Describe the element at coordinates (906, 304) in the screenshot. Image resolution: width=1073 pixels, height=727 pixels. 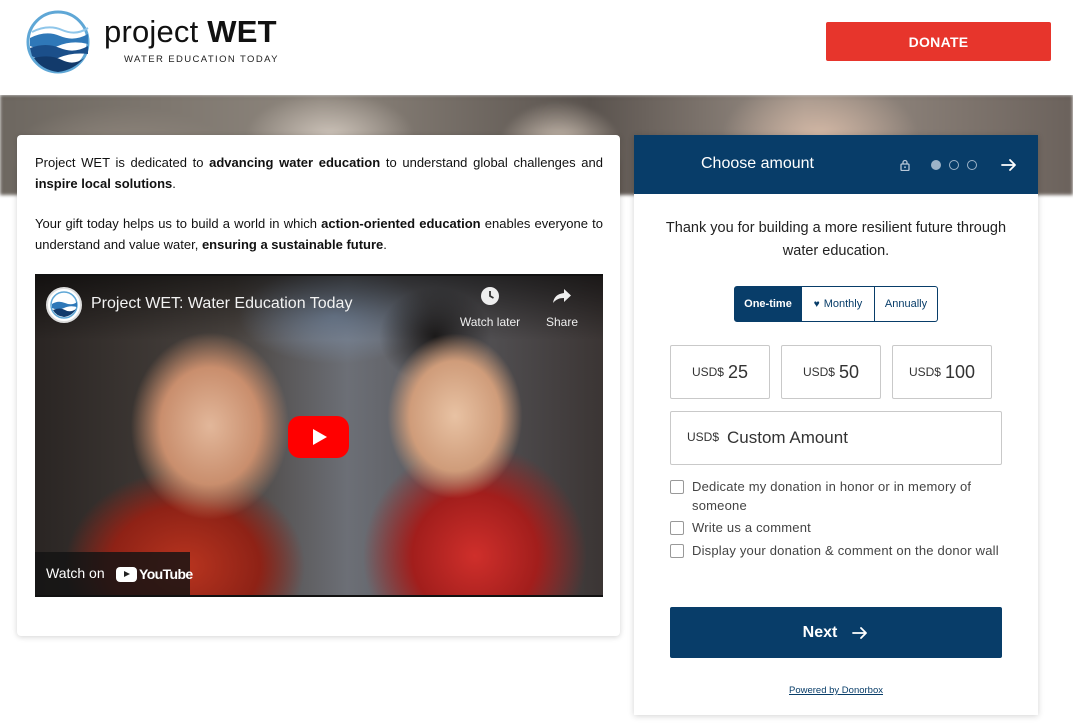
I see `frequency-annually: Annually` at that location.